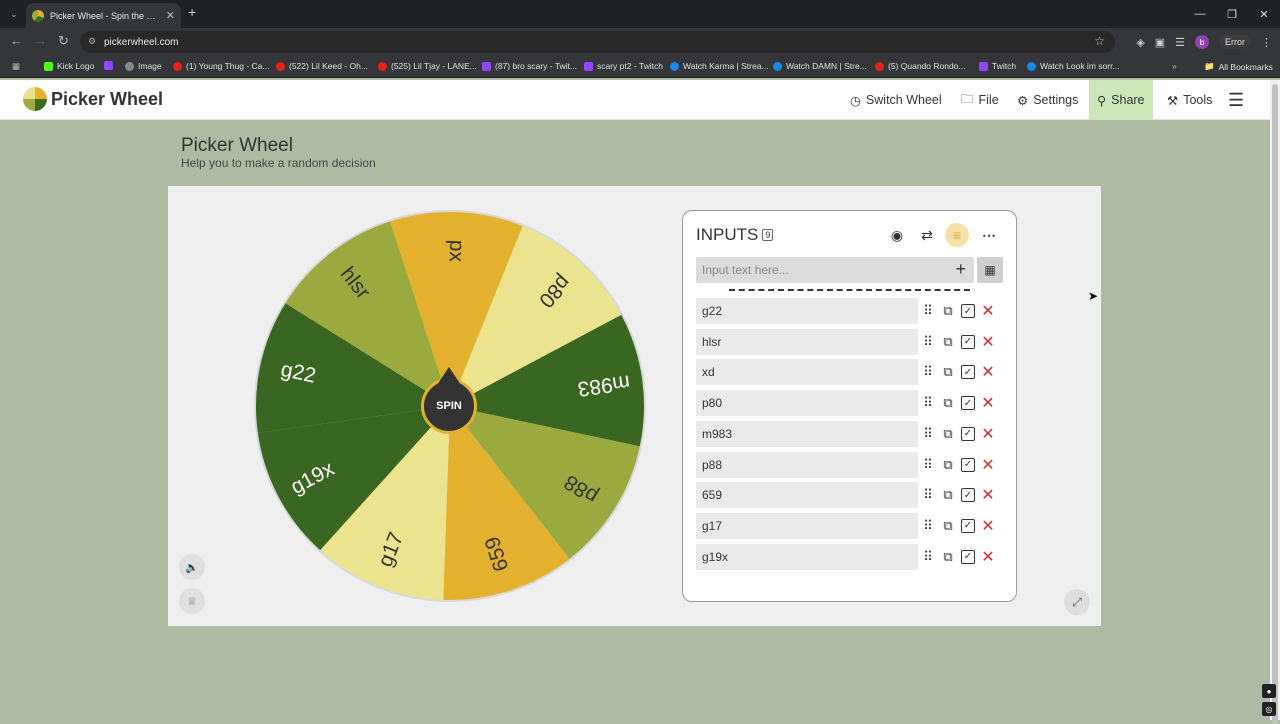 This screenshot has height=724, width=1280. I want to click on page-scrollbar, so click(1275, 400).